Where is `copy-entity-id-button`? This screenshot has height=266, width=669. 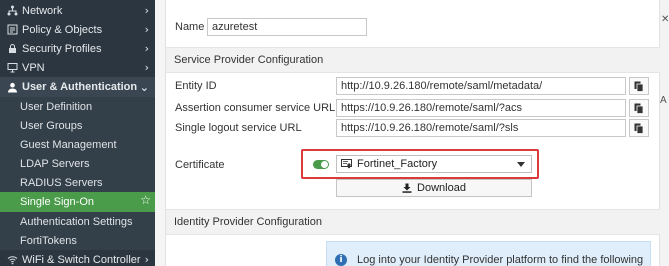 copy-entity-id-button is located at coordinates (639, 86).